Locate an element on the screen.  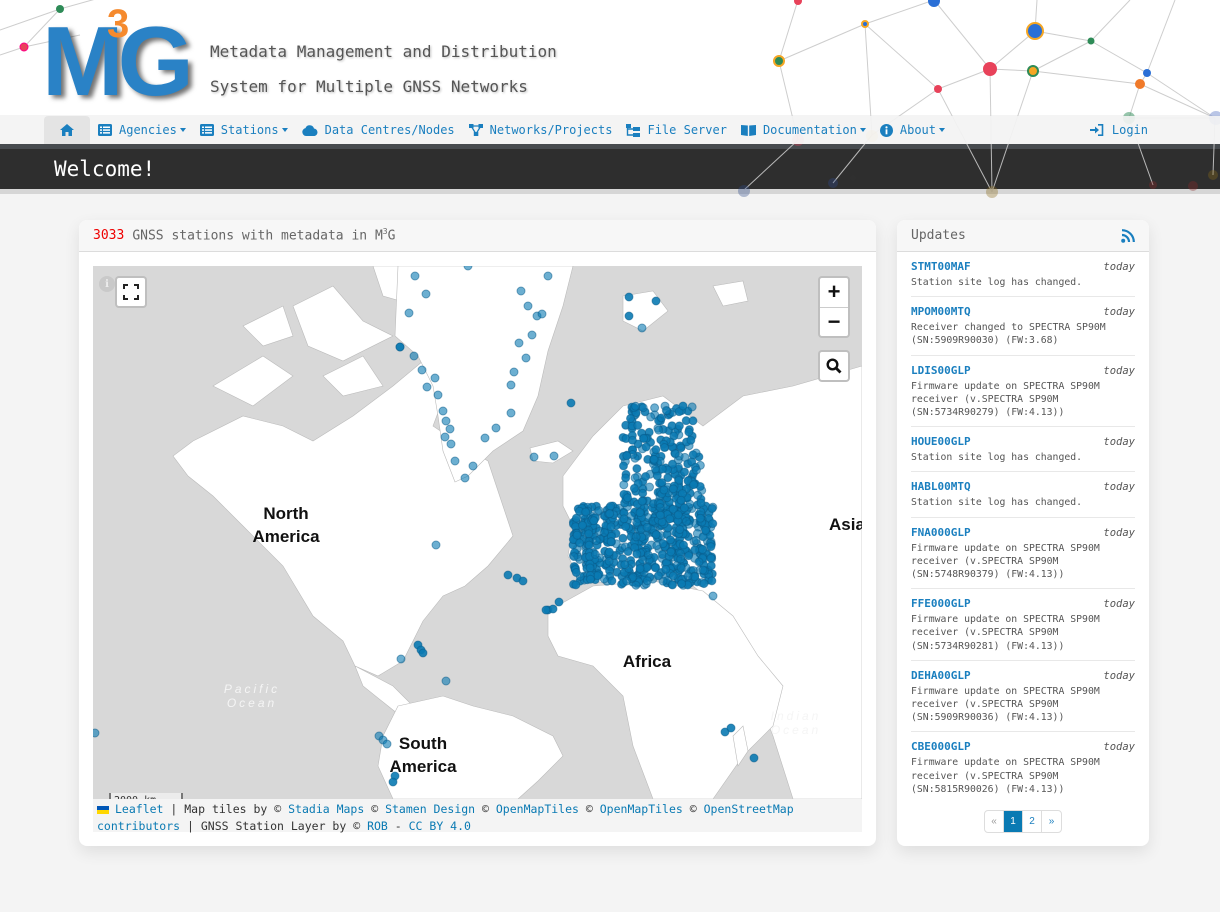
map-info-icon: i is located at coordinates (107, 284).